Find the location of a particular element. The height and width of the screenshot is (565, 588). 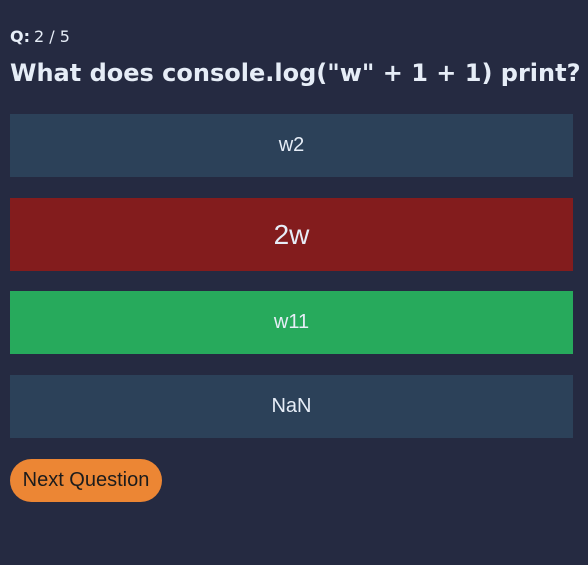

answer-label: w2 is located at coordinates (291, 145).